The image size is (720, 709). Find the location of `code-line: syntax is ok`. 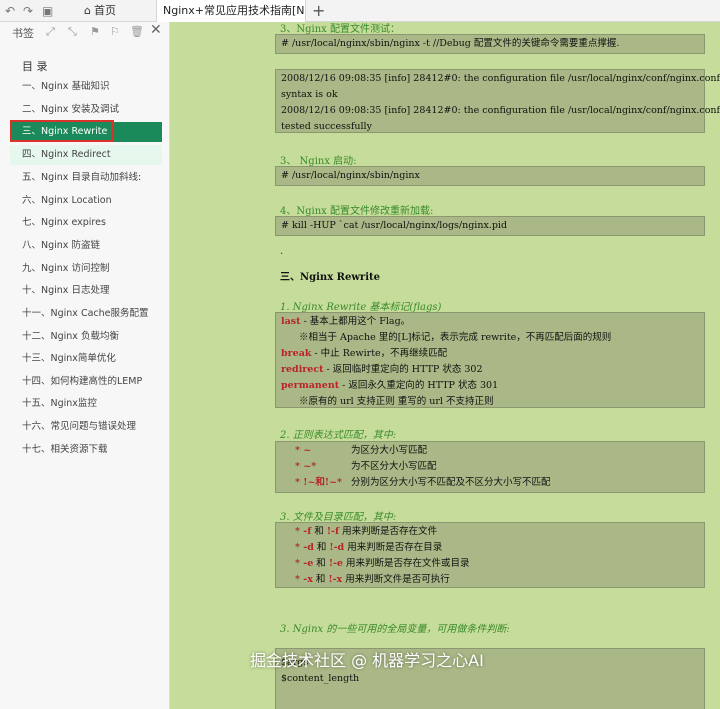

code-line: syntax is ok is located at coordinates (309, 94).